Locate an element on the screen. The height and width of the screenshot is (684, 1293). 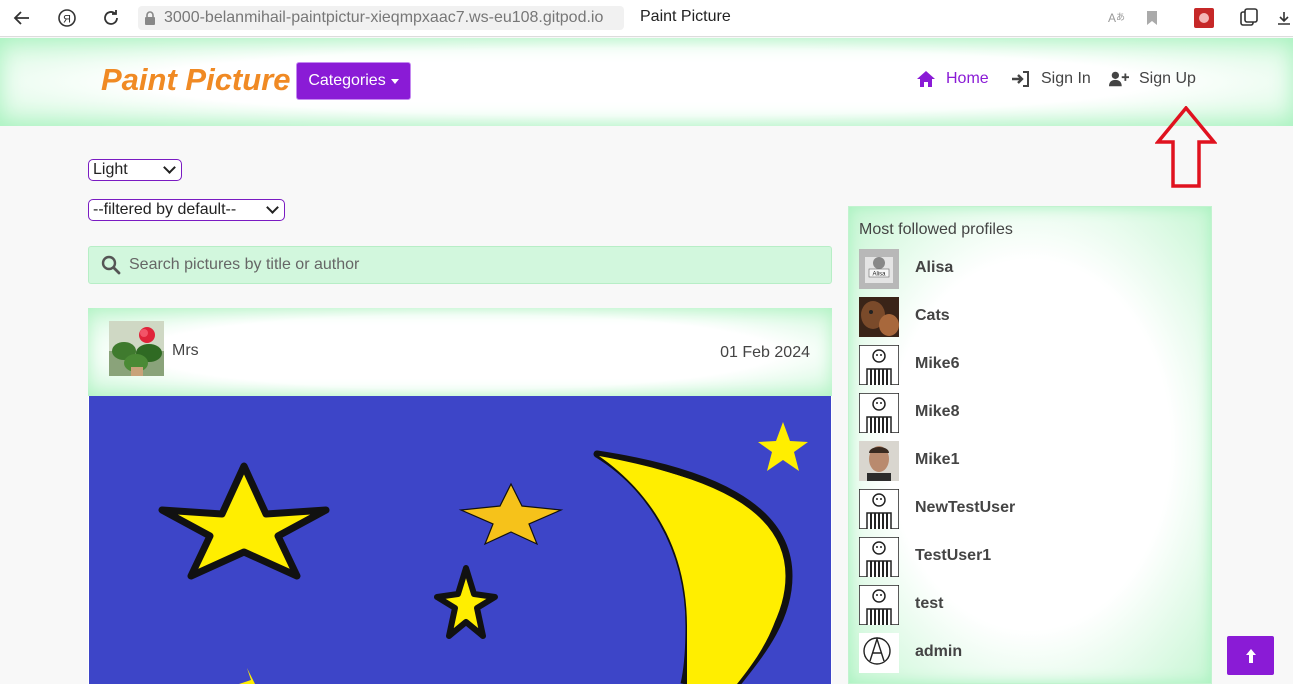
lock-icon is located at coordinates (150, 18).